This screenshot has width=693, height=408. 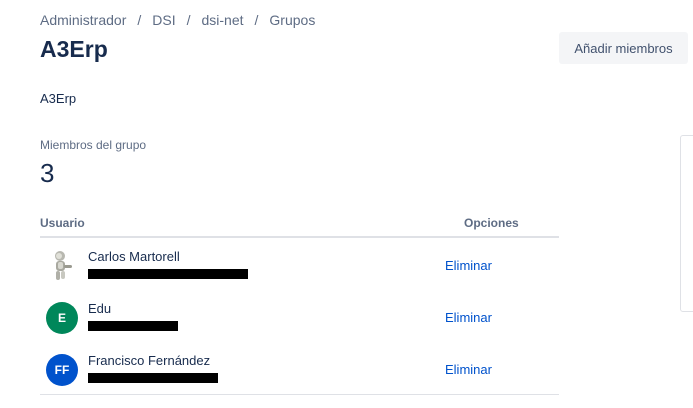 I want to click on table-row: Carlos Martorell Eliminar, so click(x=299, y=264).